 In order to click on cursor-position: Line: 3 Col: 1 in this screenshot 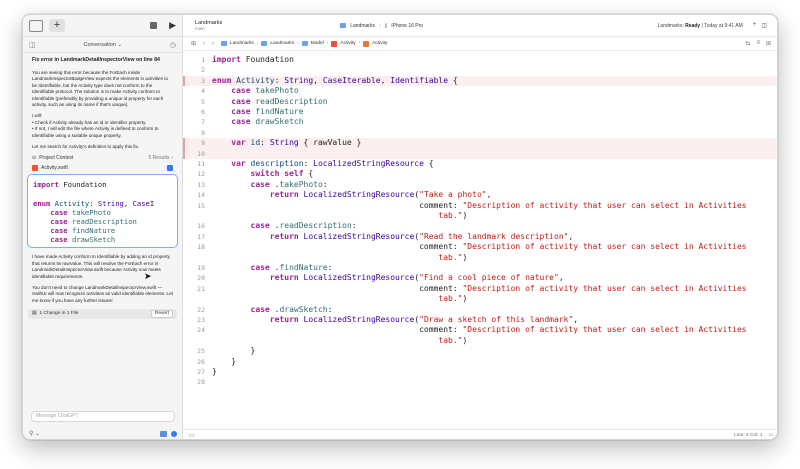, I will do `click(748, 435)`.